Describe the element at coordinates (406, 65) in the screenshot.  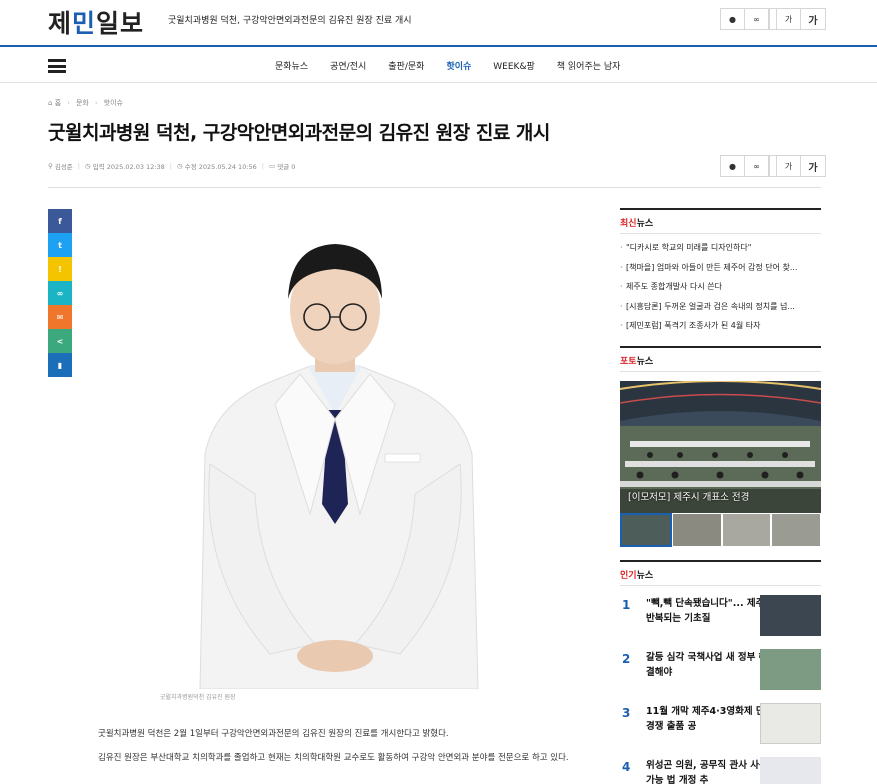
I see `nav-item-publishing: 출판/문화` at that location.